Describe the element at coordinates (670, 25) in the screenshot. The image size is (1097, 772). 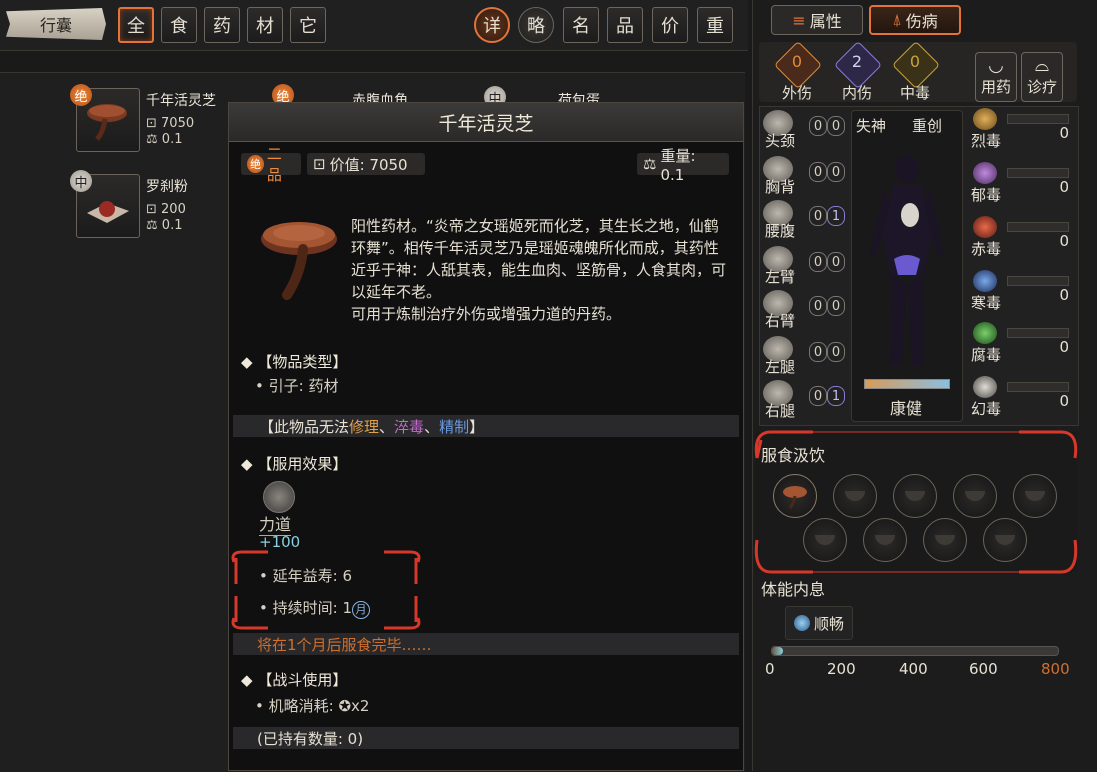
I see `sort-price-button: 价` at that location.